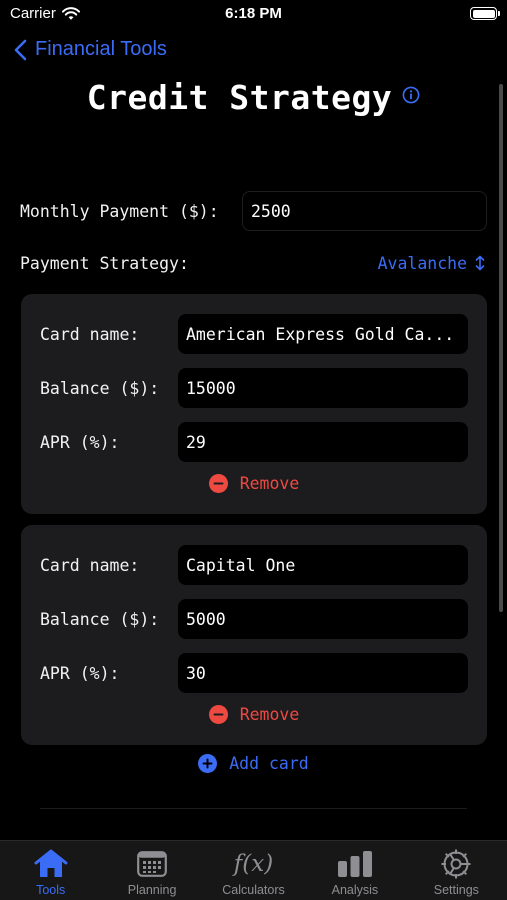 The image size is (507, 900). What do you see at coordinates (501, 348) in the screenshot?
I see `scroll-indicator` at bounding box center [501, 348].